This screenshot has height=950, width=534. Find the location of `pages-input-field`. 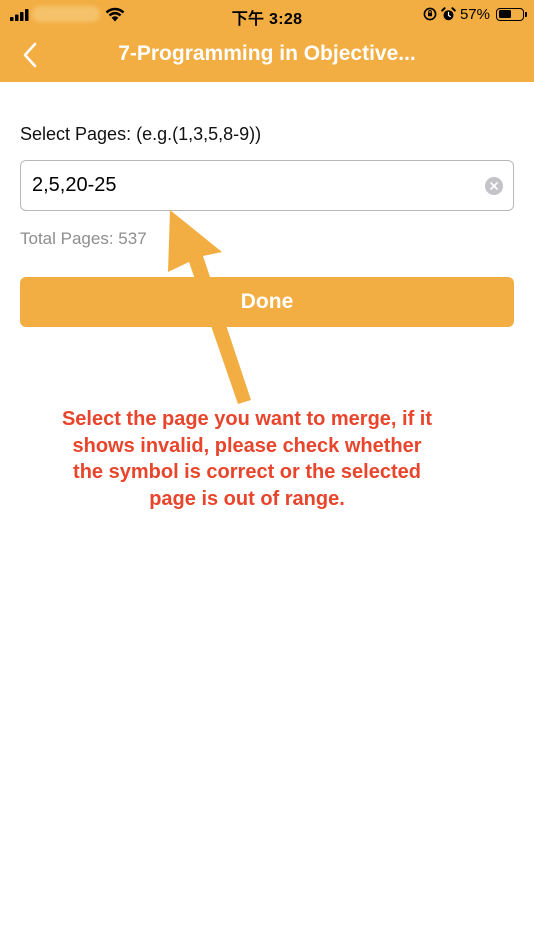

pages-input-field is located at coordinates (267, 185).